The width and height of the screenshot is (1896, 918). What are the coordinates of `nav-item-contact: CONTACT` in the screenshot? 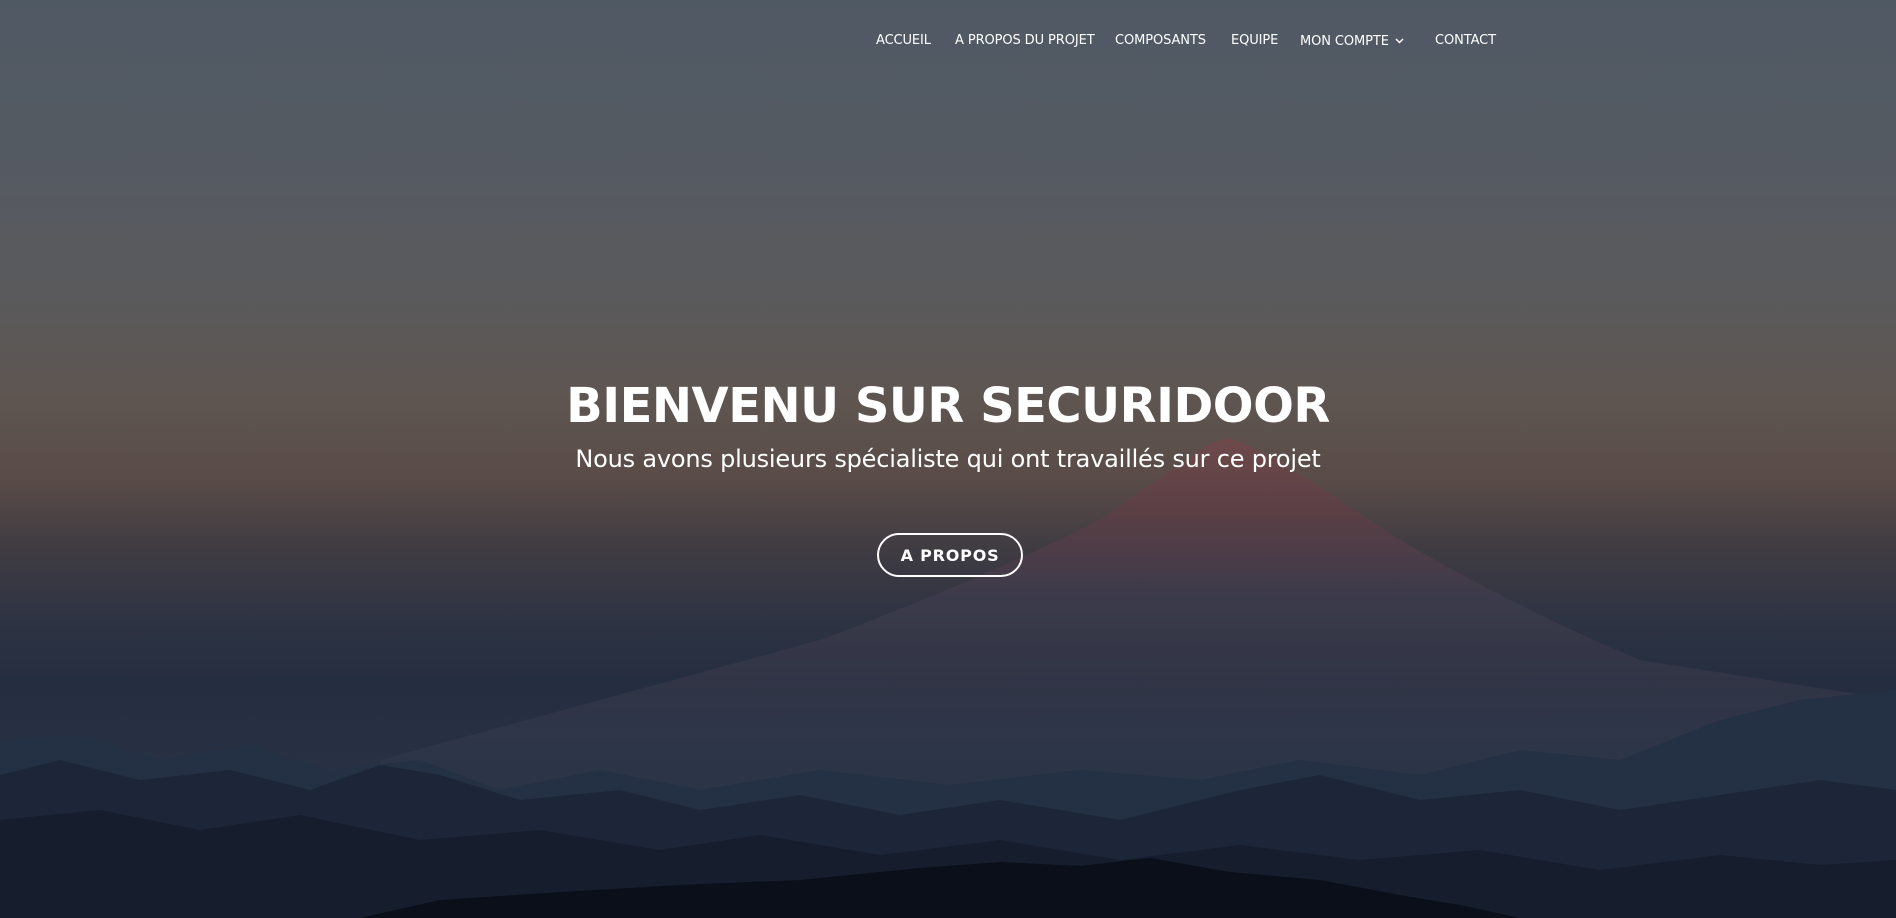 It's located at (1465, 40).